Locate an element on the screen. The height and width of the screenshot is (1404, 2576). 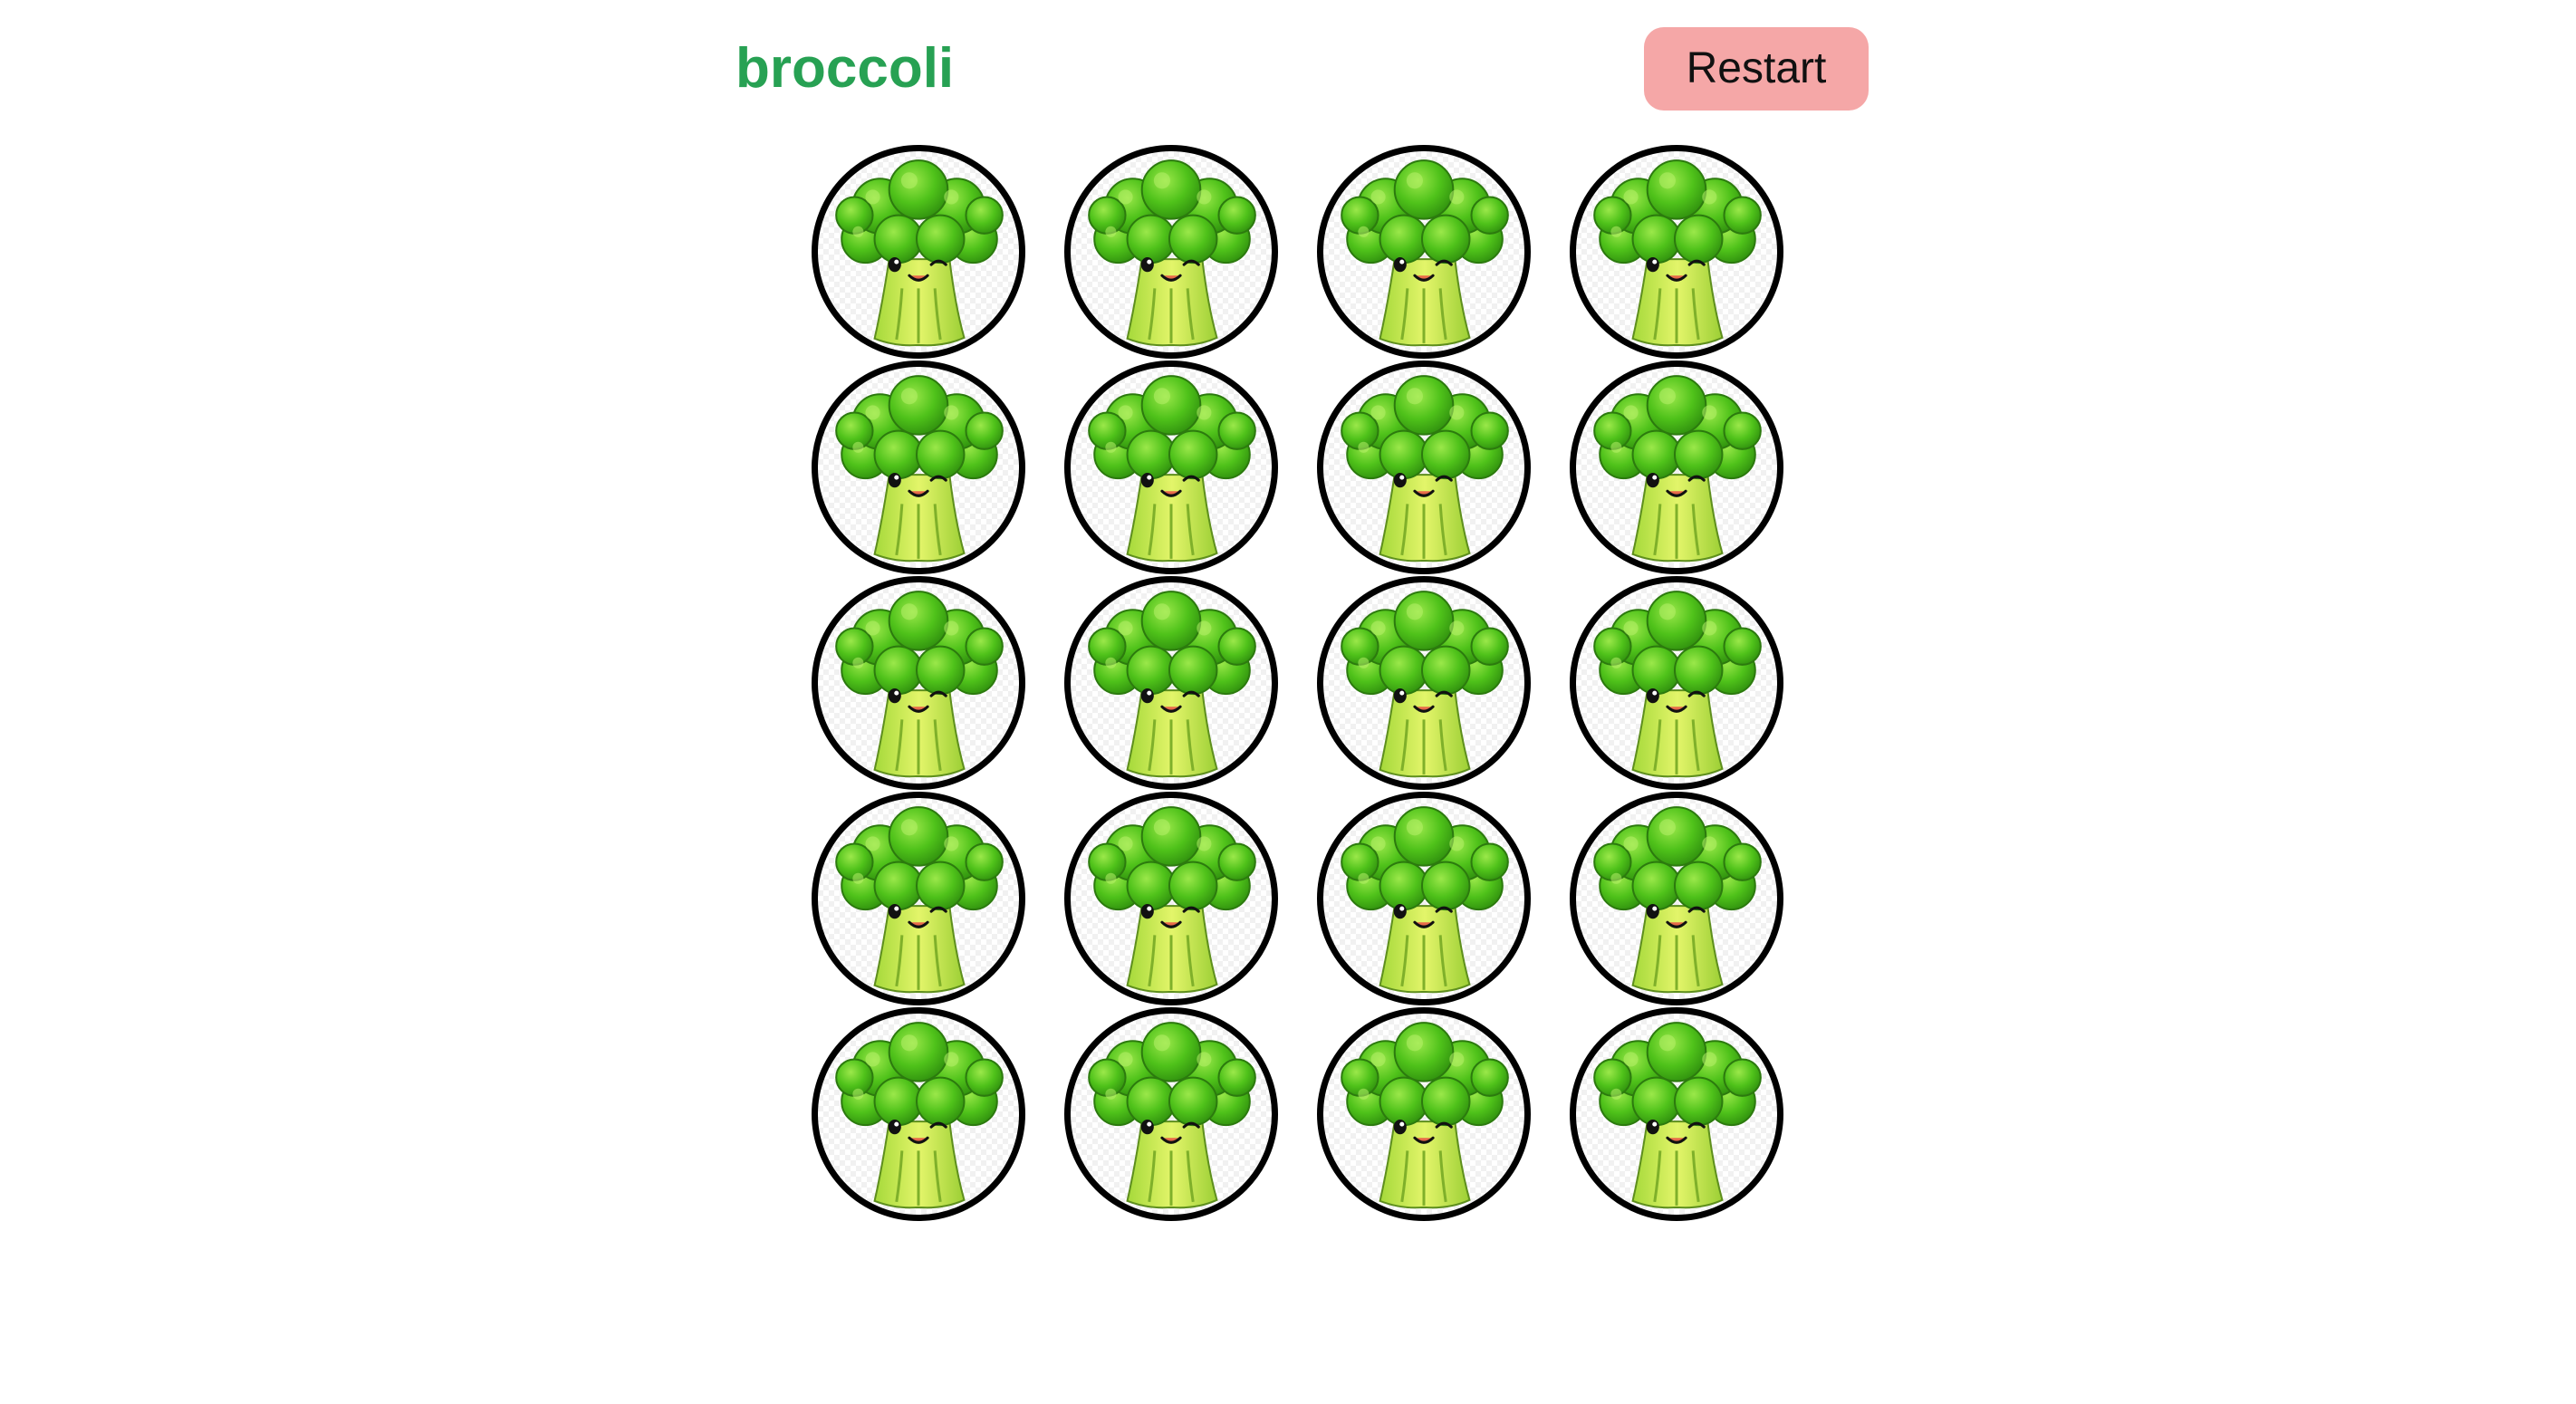
game-title: broccoli is located at coordinates (845, 68).